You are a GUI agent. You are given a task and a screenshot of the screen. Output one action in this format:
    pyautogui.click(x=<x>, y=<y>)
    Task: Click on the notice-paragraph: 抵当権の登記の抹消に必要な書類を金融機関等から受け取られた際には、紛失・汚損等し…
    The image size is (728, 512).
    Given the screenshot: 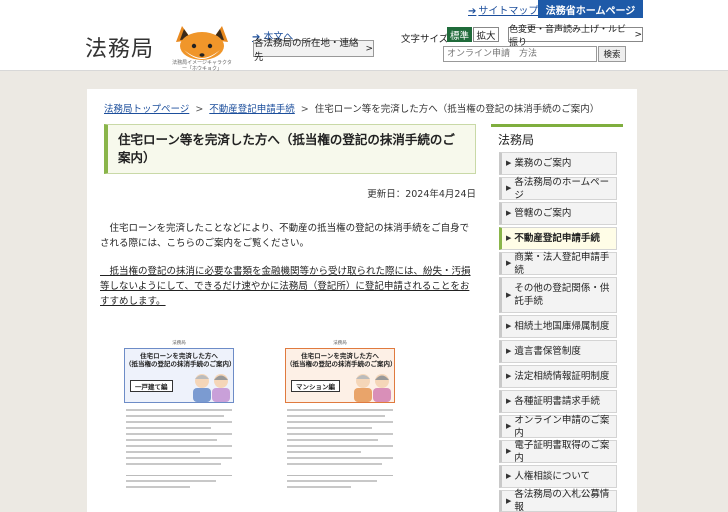 What is the action you would take?
    pyautogui.click(x=288, y=286)
    